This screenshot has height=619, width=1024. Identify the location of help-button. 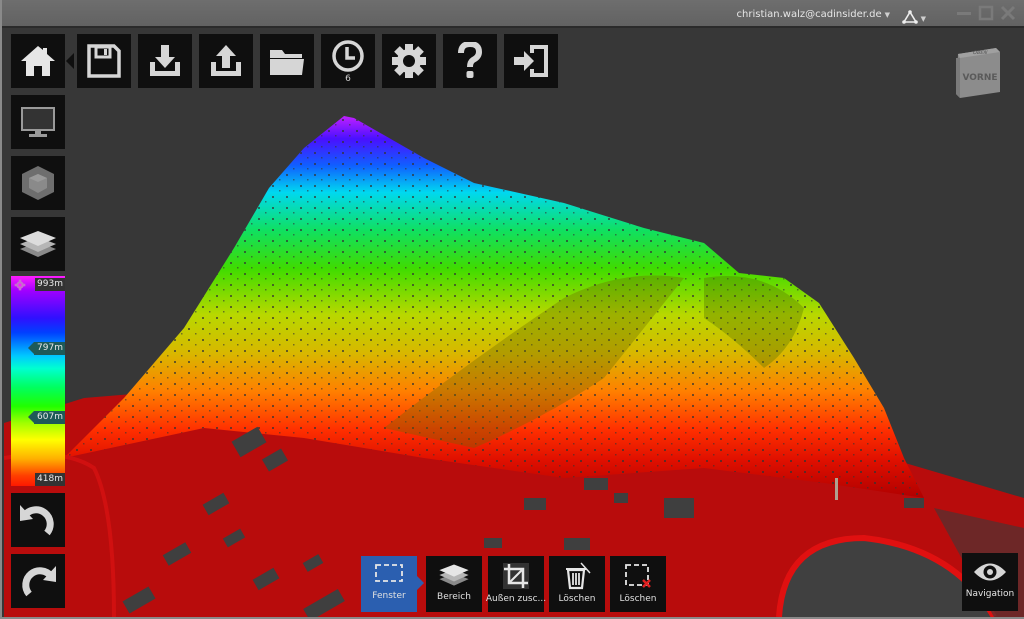
(470, 61).